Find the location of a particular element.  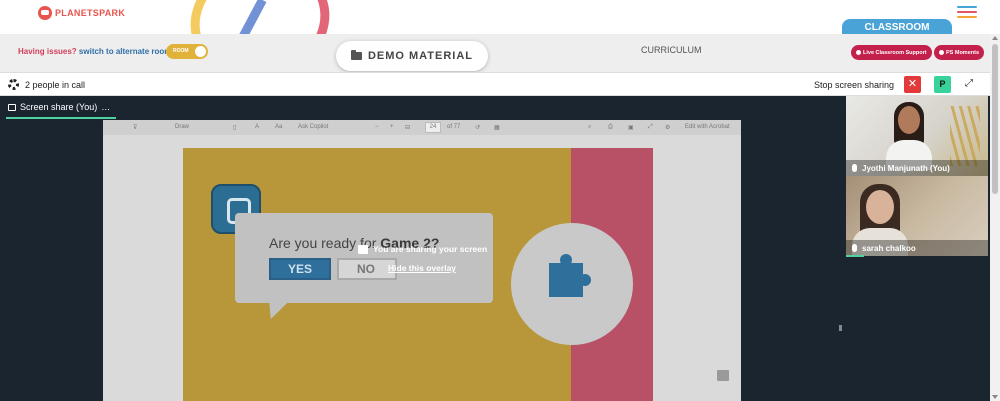

issues-text: Having issues? switch to alternate room is located at coordinates (94, 51).